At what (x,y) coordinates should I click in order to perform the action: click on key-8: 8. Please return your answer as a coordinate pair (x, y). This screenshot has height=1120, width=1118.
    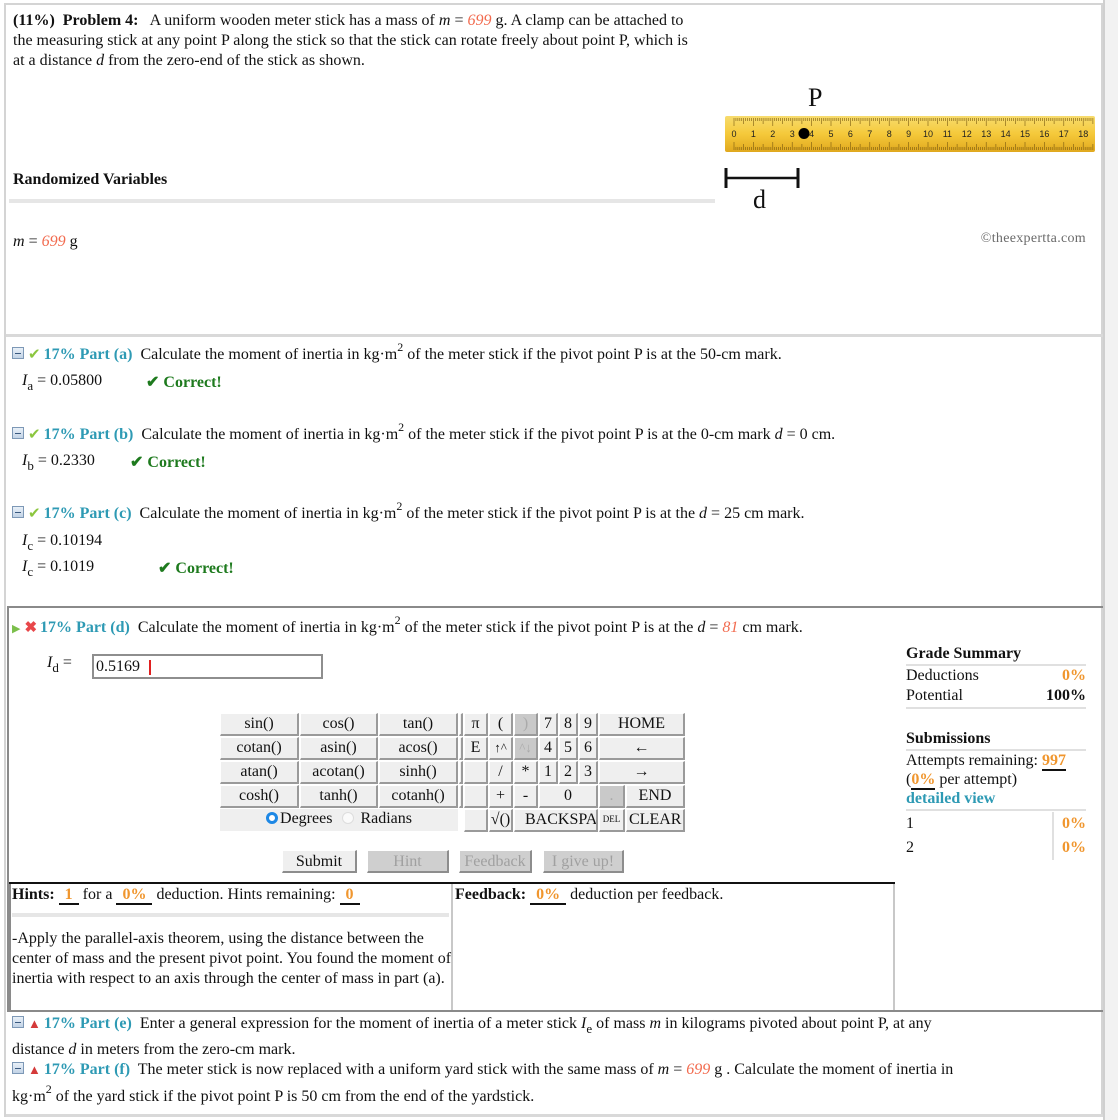
    Looking at the image, I should click on (568, 724).